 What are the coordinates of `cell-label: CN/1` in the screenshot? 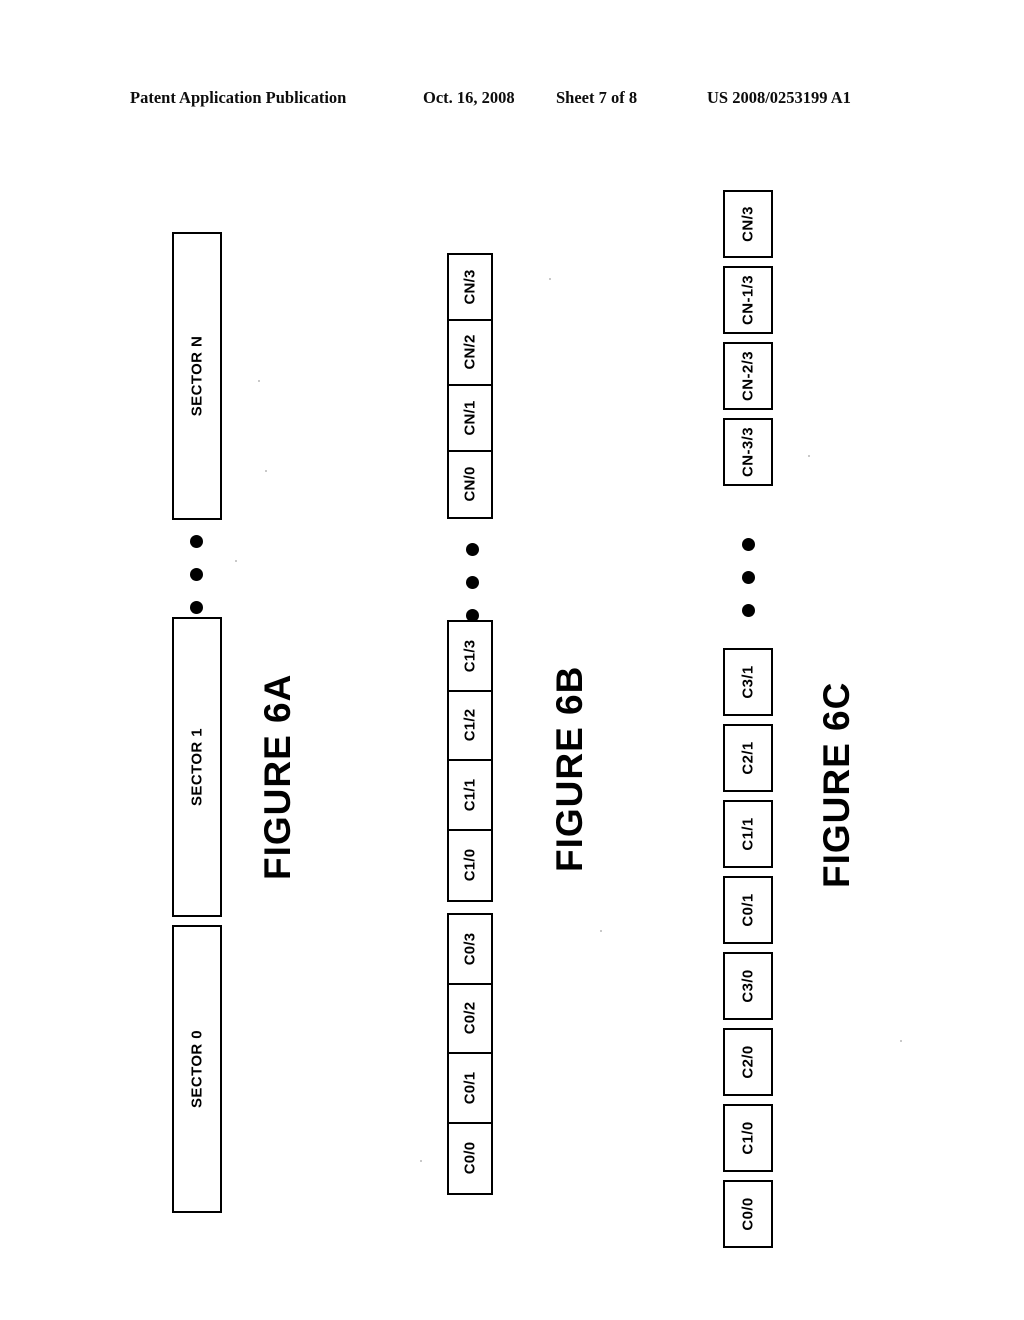 It's located at (470, 418).